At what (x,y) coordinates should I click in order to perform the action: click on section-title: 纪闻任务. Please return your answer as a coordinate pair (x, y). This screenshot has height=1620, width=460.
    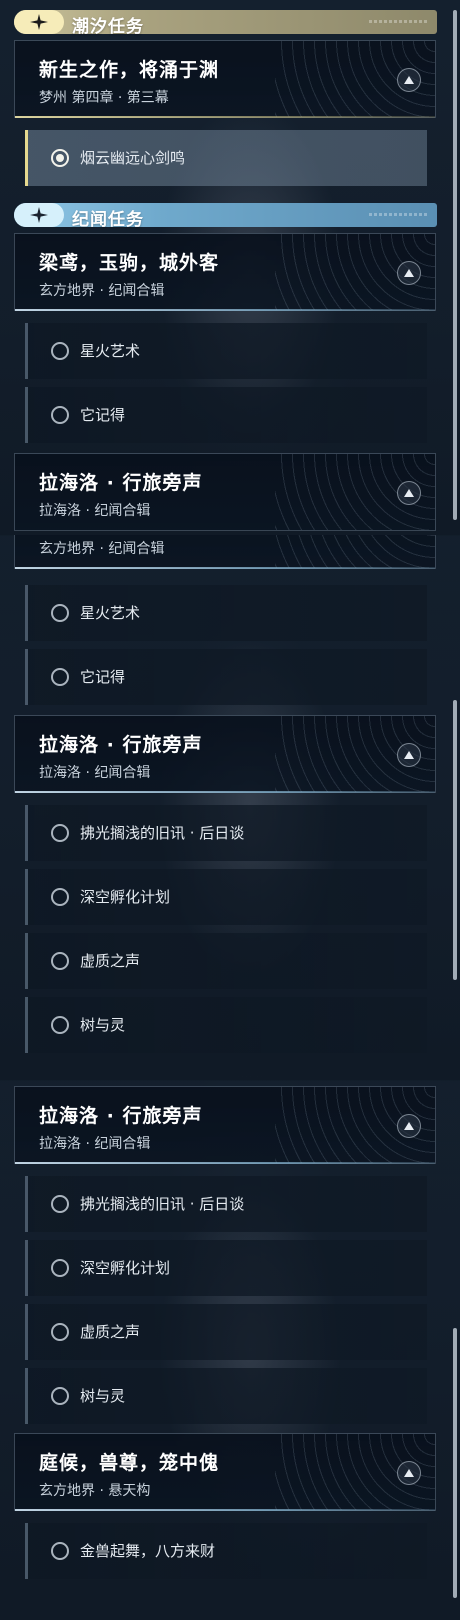
    Looking at the image, I should click on (108, 220).